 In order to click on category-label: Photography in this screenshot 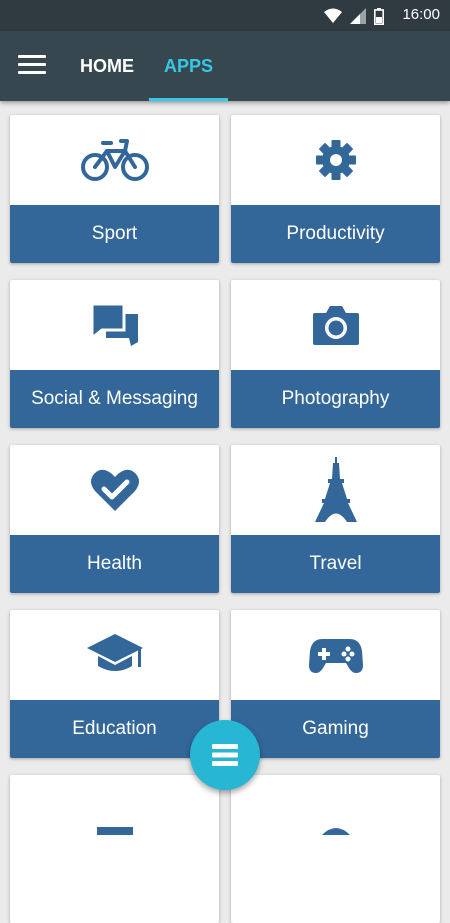, I will do `click(335, 399)`.